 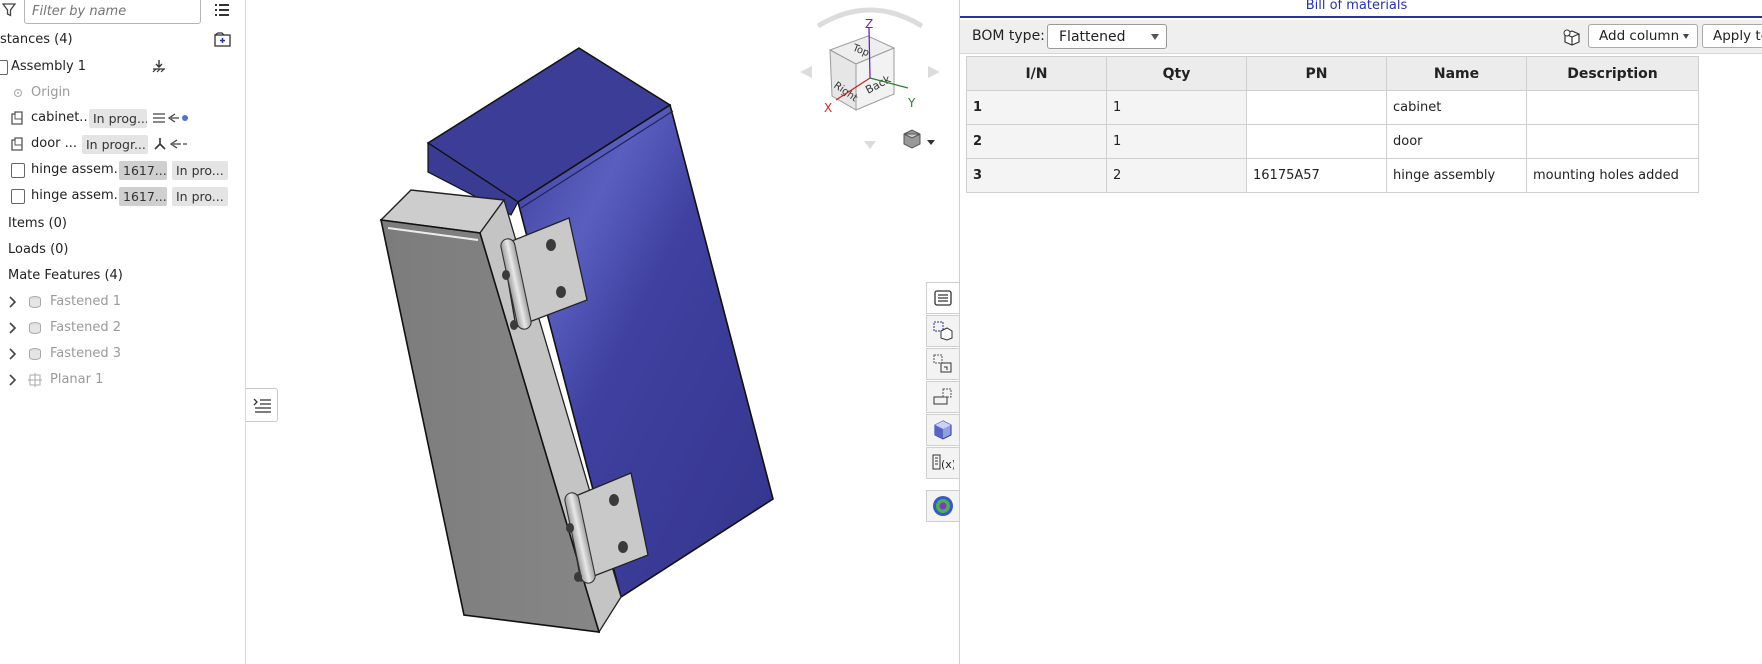 What do you see at coordinates (49, 66) in the screenshot?
I see `assembly-label: Assembly 1` at bounding box center [49, 66].